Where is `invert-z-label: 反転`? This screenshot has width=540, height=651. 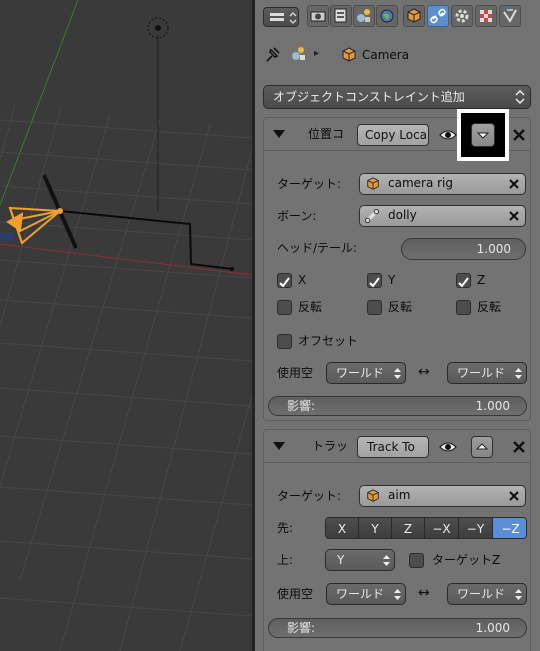
invert-z-label: 反転 is located at coordinates (489, 307).